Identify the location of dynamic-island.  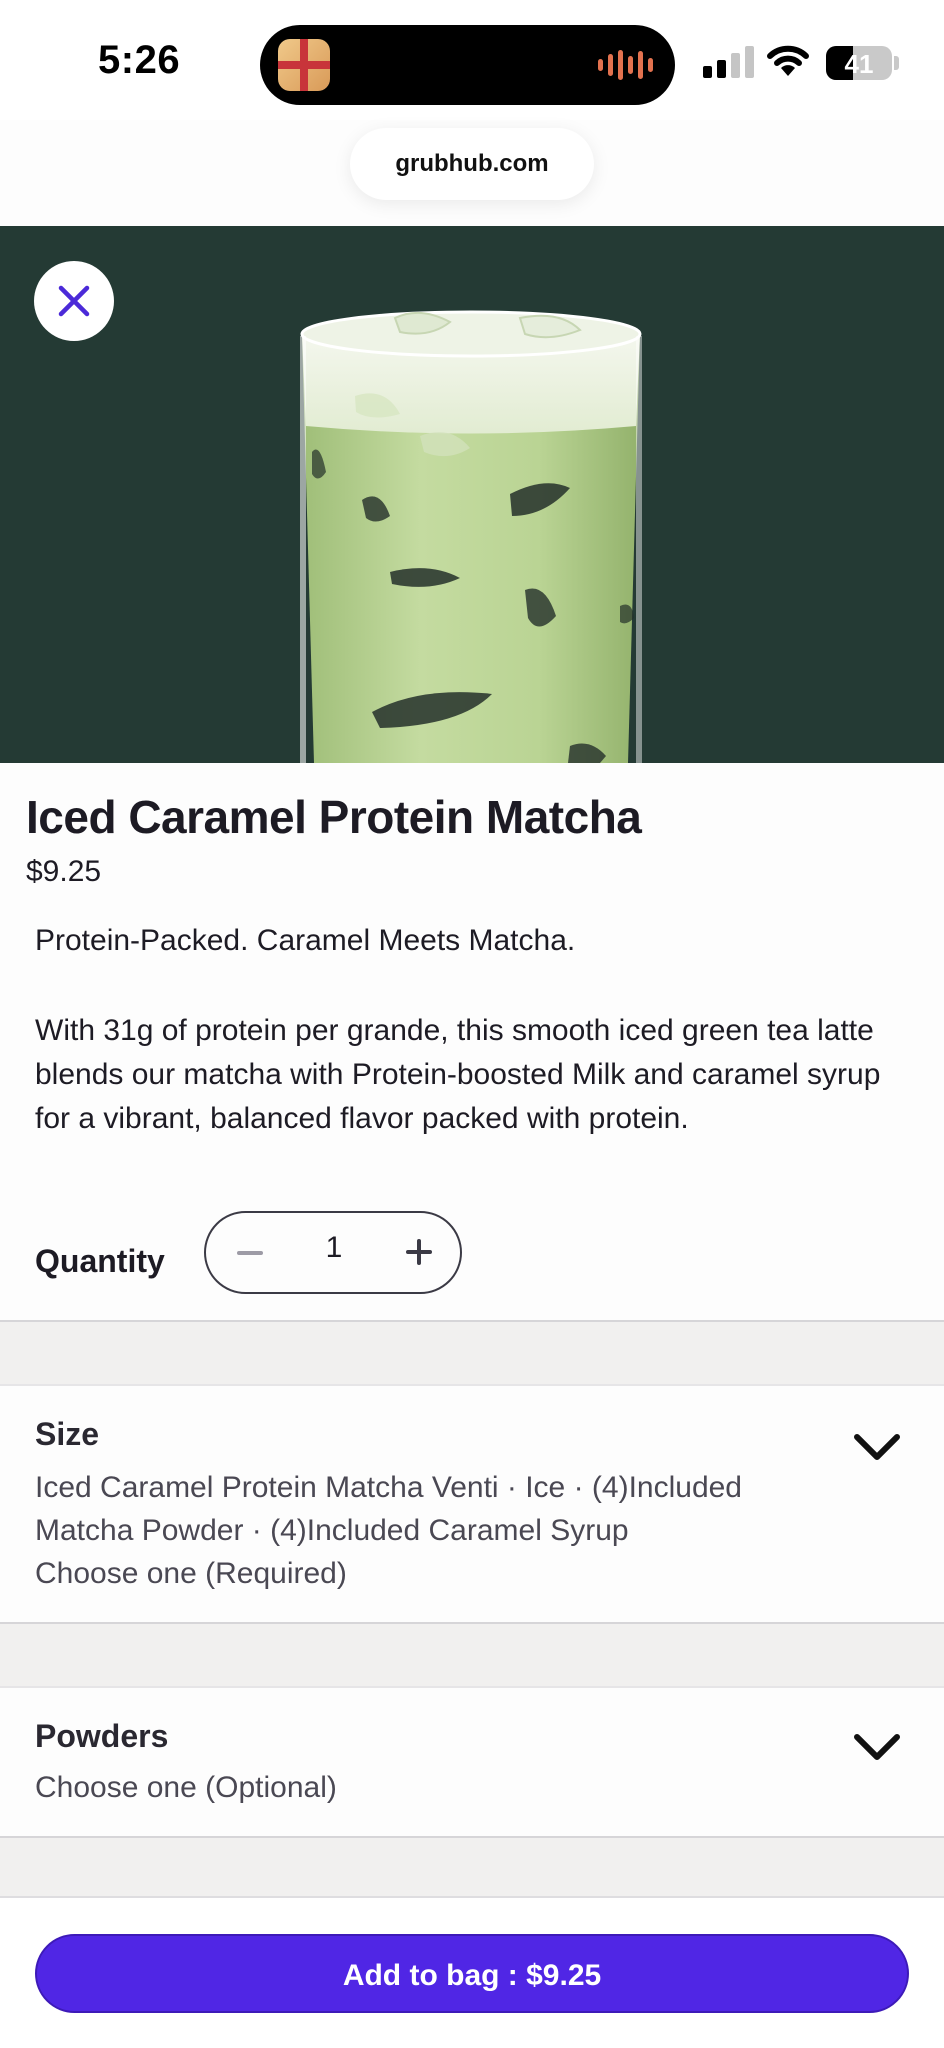
(467, 65).